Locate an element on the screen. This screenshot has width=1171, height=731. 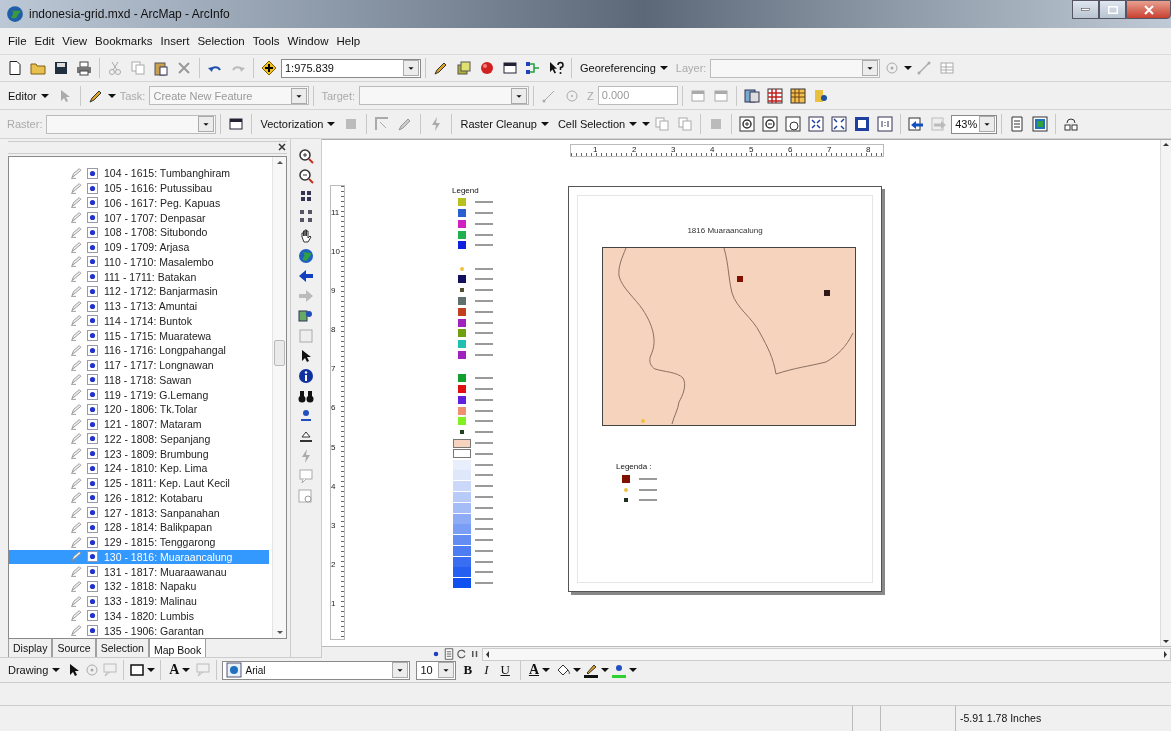
map-icon is located at coordinates (751, 95).